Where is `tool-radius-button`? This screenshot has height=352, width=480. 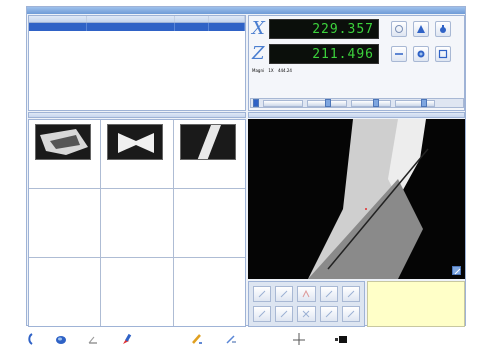 tool-radius-button is located at coordinates (350, 314).